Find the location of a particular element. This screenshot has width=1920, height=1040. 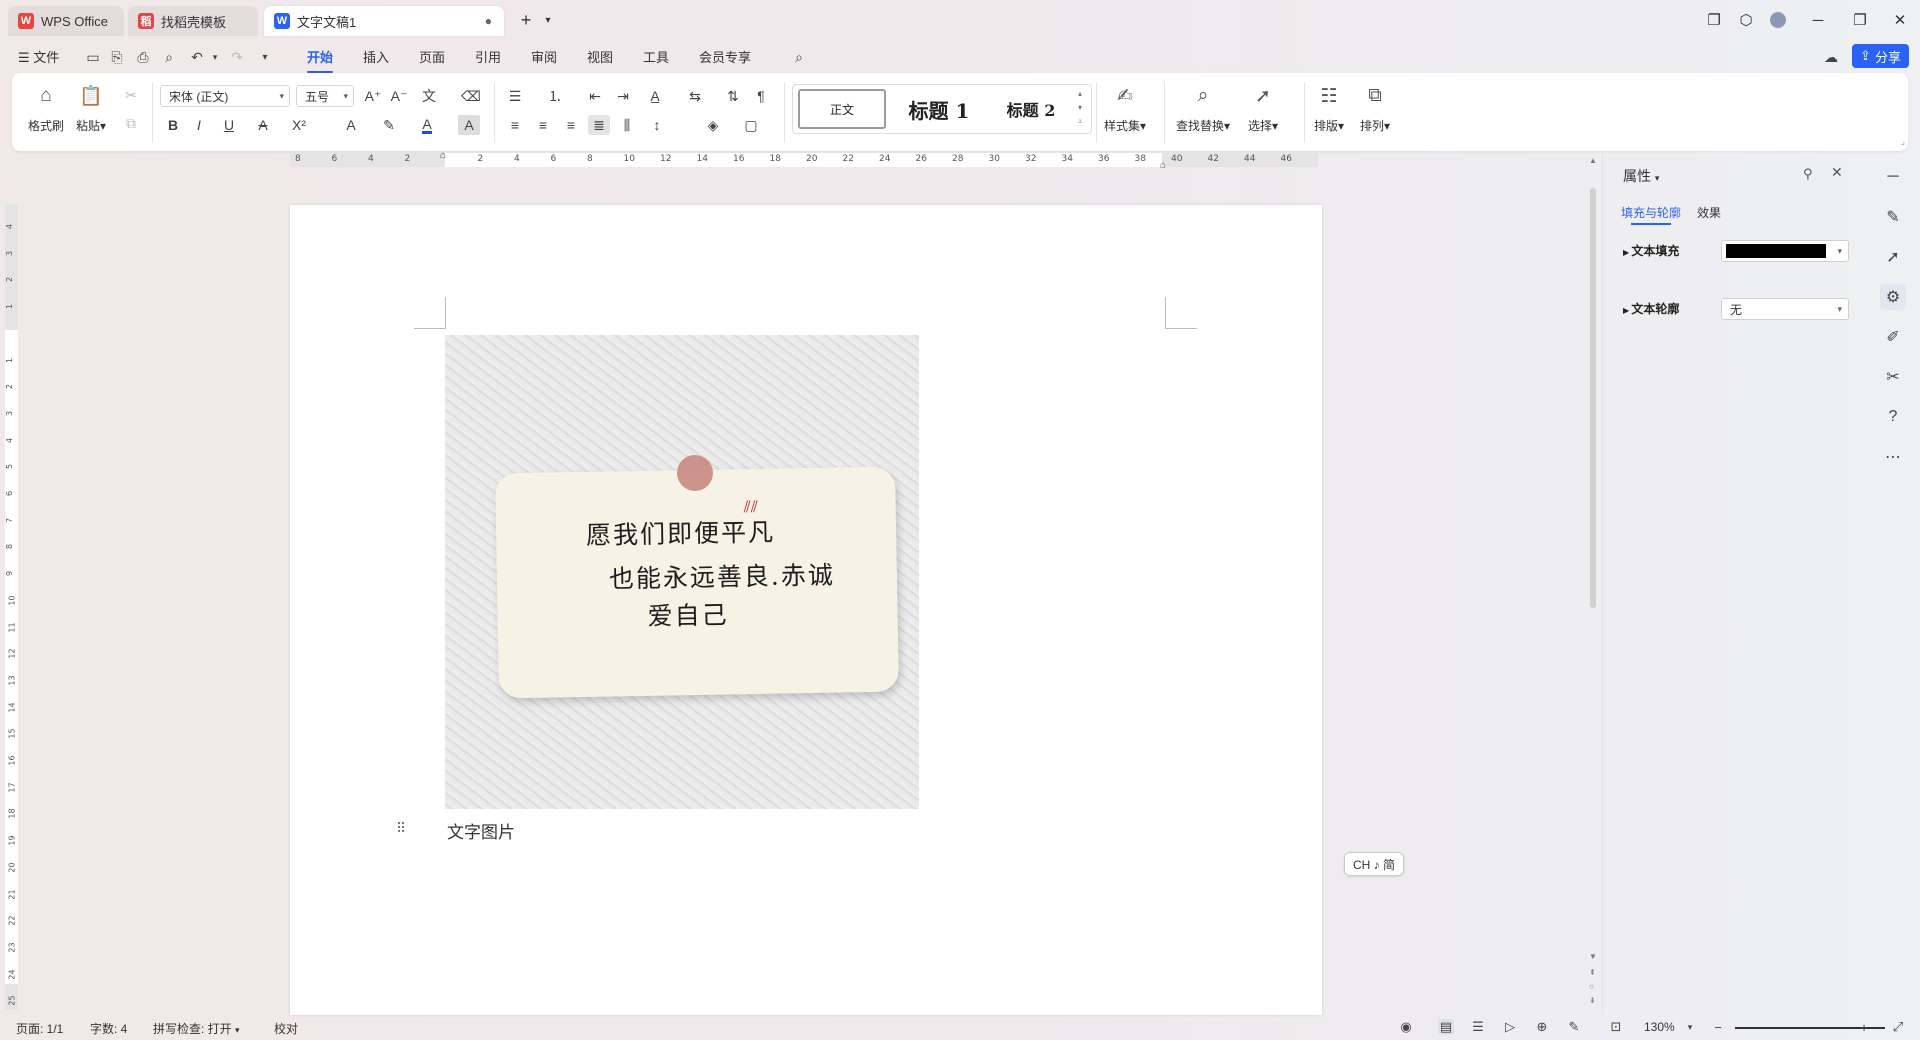

italic-icon: I is located at coordinates (199, 125).